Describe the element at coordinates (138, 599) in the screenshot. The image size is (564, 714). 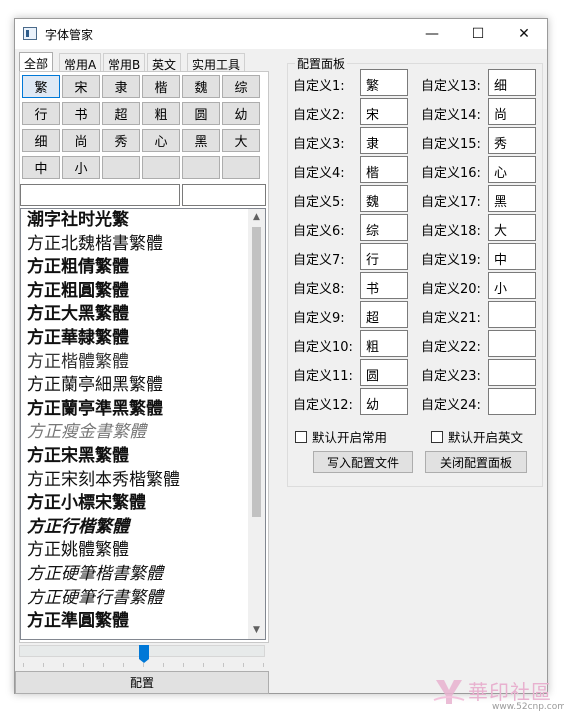
I see `list-item: 方正硬筆行書繁體` at that location.